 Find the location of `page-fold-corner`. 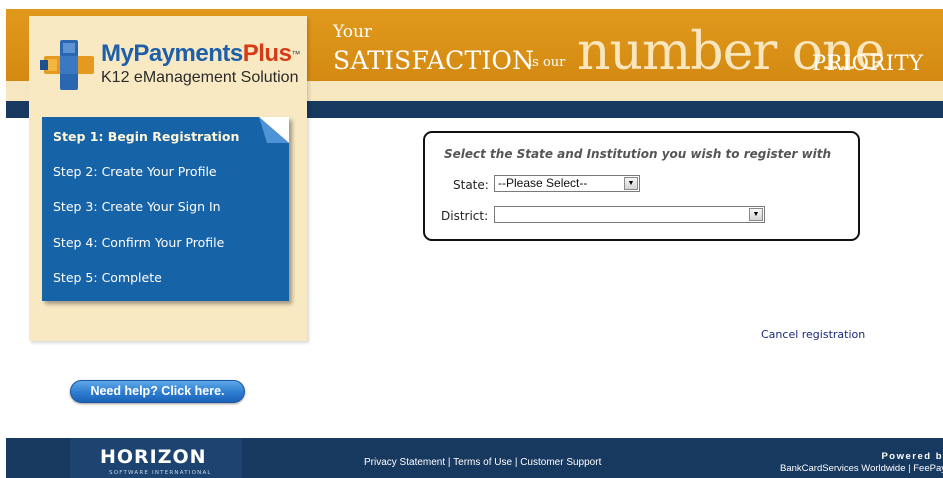

page-fold-corner is located at coordinates (274, 130).